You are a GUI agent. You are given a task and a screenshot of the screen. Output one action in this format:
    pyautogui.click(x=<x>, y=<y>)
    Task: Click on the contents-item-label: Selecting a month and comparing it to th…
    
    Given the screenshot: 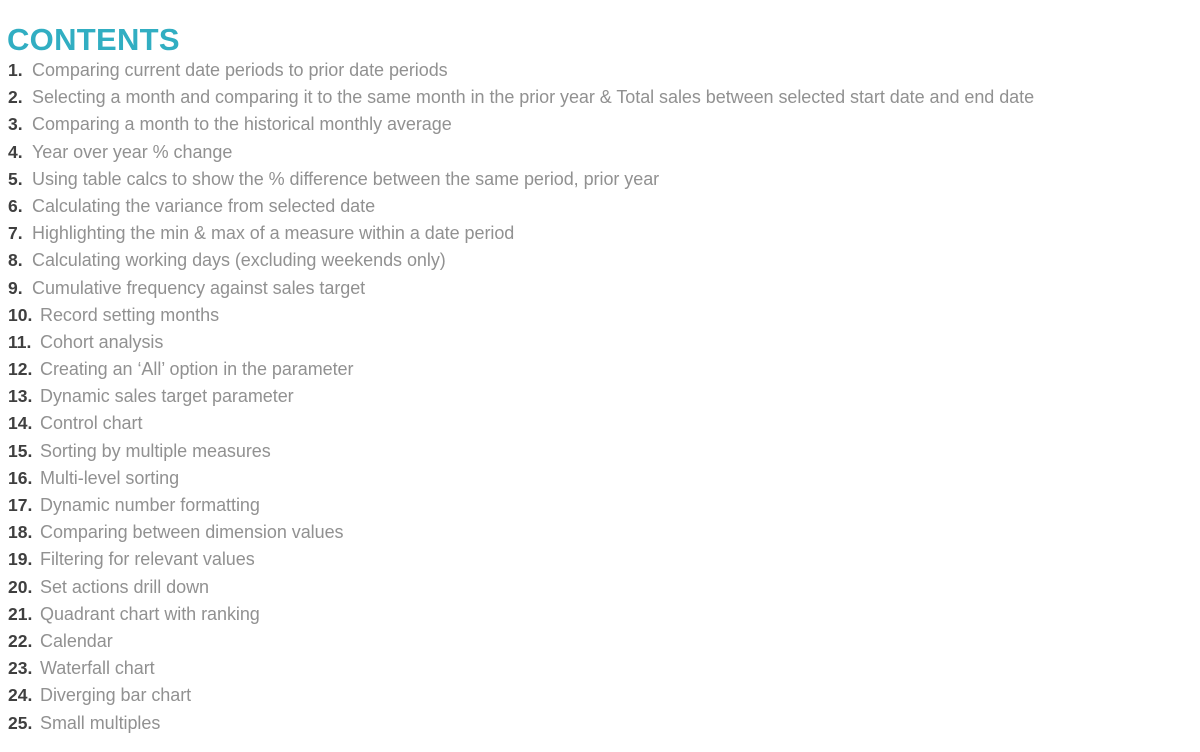 What is the action you would take?
    pyautogui.click(x=533, y=97)
    